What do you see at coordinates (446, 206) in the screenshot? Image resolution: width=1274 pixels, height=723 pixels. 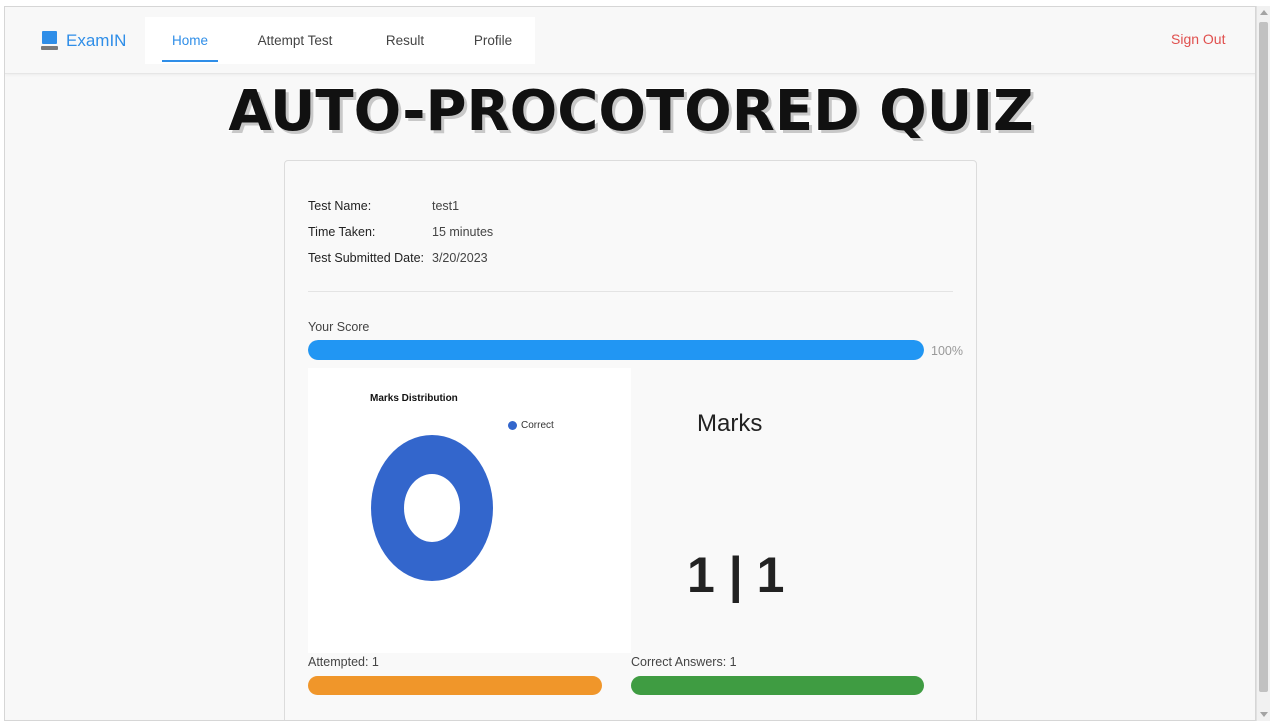 I see `test-name-value: test1` at bounding box center [446, 206].